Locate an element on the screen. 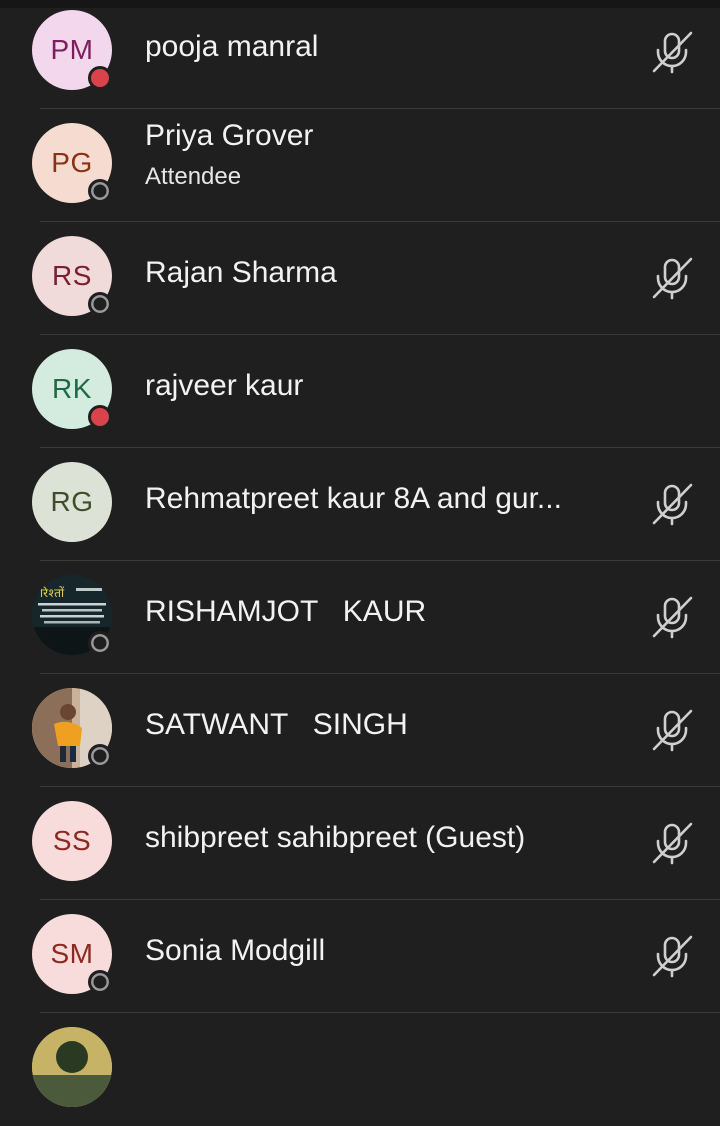  avatar: PG is located at coordinates (72, 163).